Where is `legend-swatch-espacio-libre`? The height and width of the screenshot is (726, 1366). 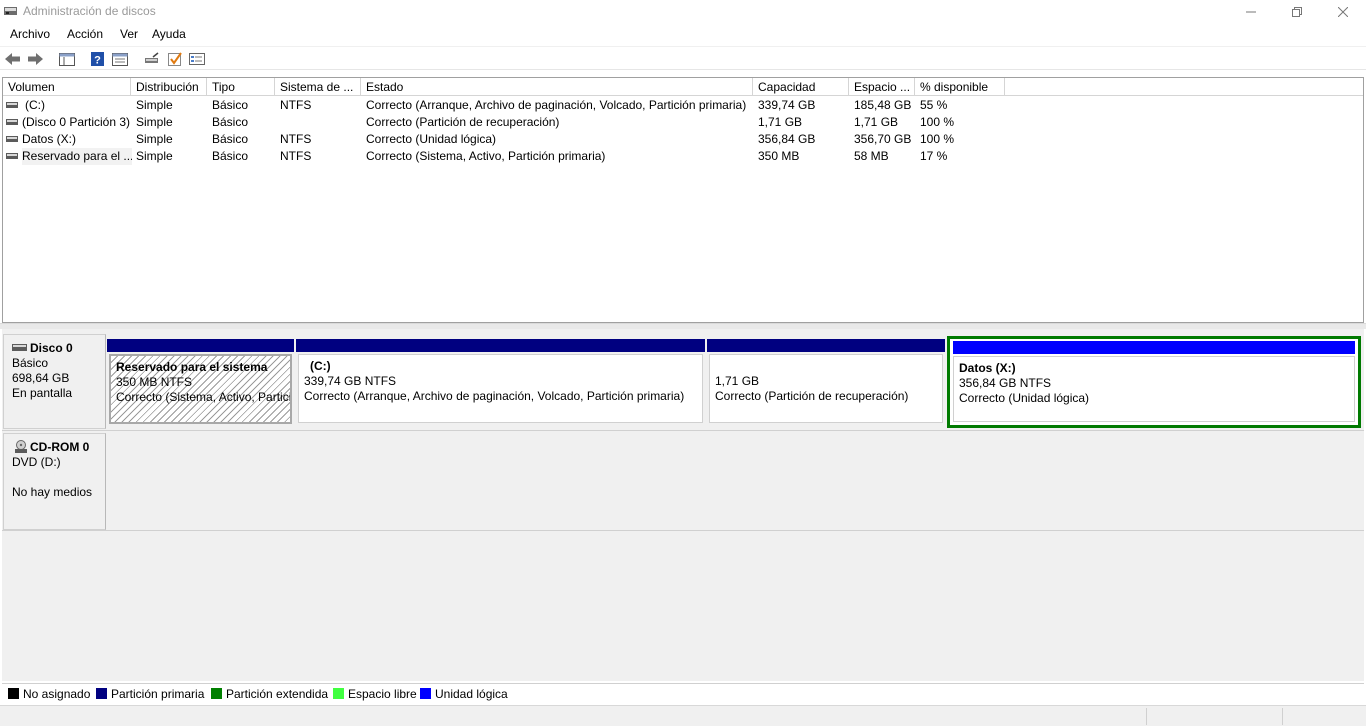 legend-swatch-espacio-libre is located at coordinates (338, 693).